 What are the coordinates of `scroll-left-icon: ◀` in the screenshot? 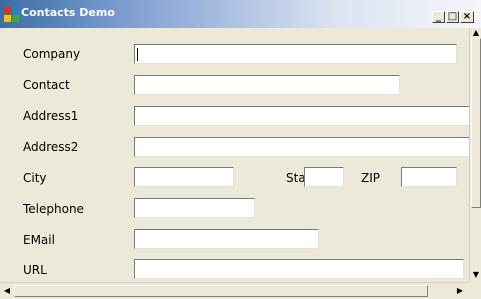 It's located at (7, 291).